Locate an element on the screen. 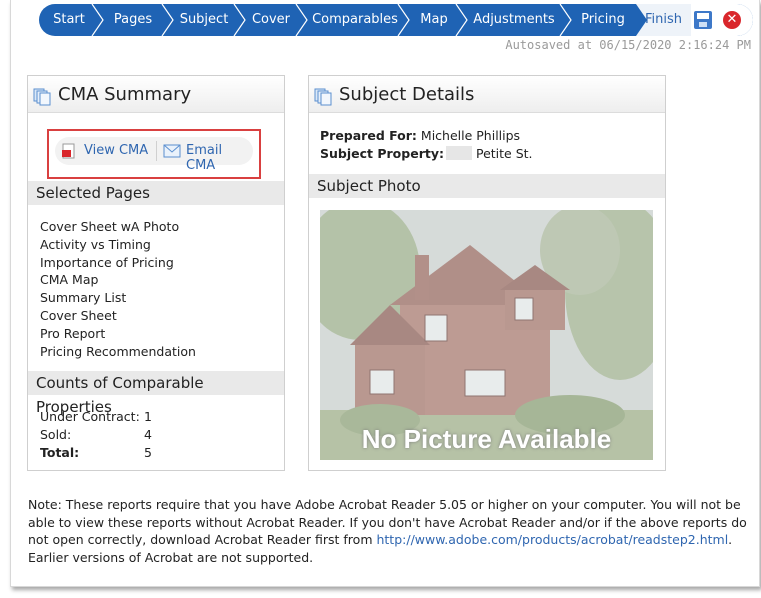 The image size is (761, 598). actions-divider is located at coordinates (156, 151).